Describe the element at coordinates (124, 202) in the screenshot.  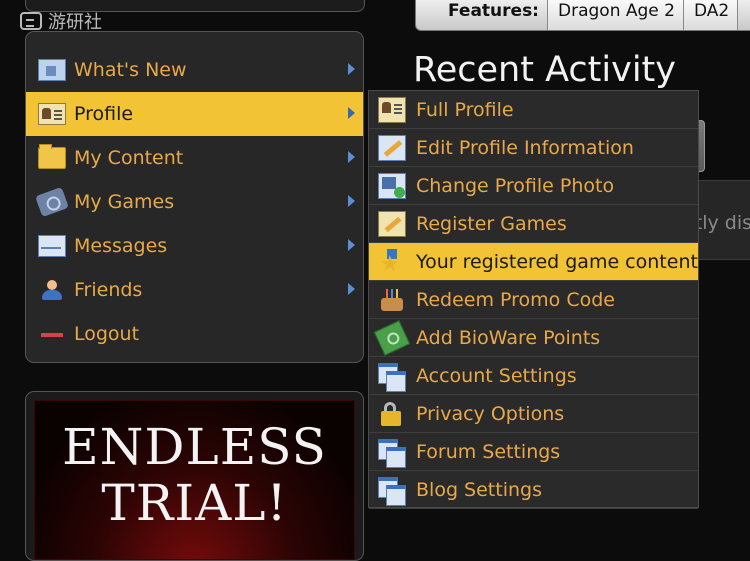
I see `menu-item-label: My Games` at that location.